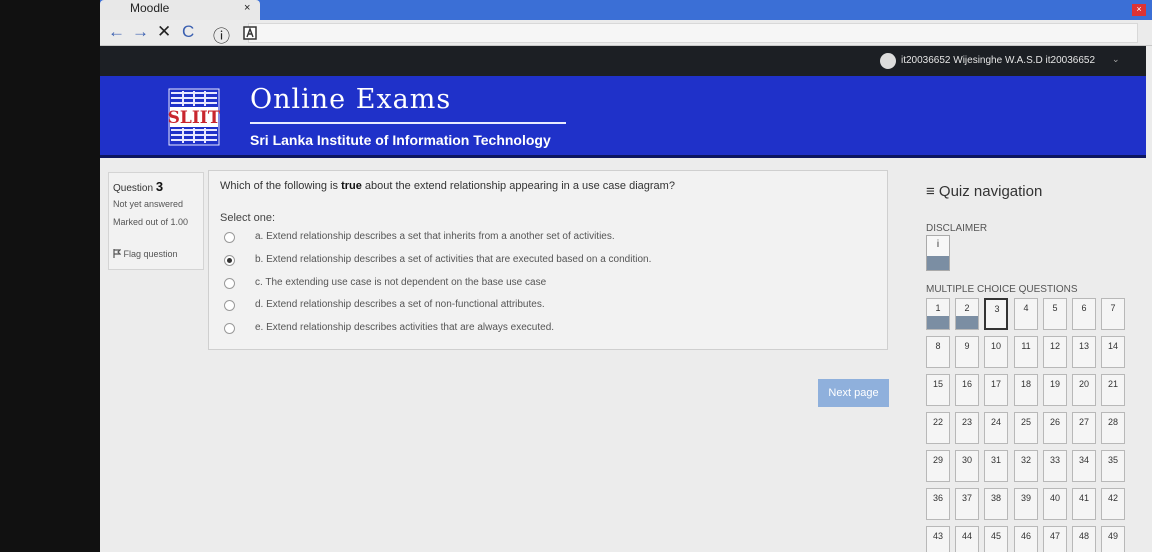 The image size is (1152, 552). Describe the element at coordinates (247, 8) in the screenshot. I see `tab-close-icon: ×` at that location.